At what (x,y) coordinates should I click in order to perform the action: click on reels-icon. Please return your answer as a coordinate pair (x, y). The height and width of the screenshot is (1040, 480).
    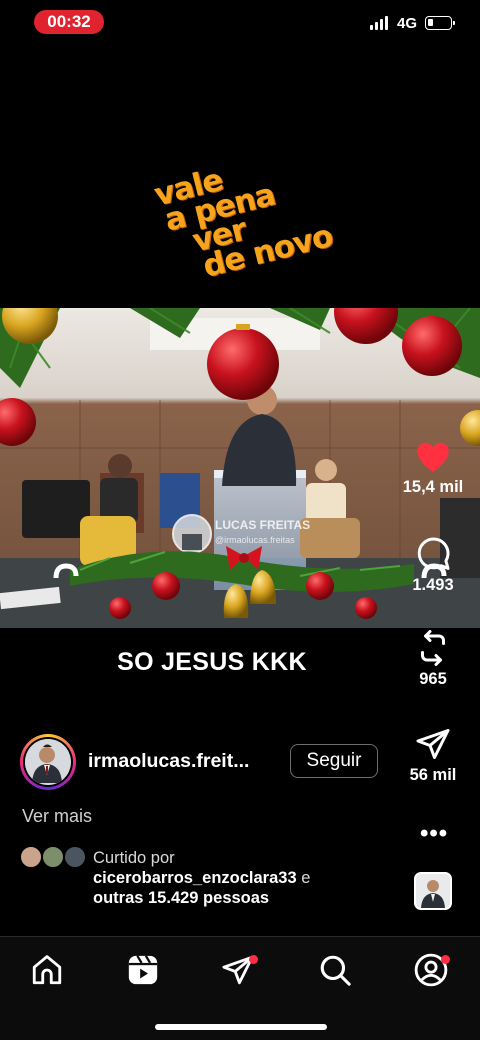
    Looking at the image, I should click on (143, 970).